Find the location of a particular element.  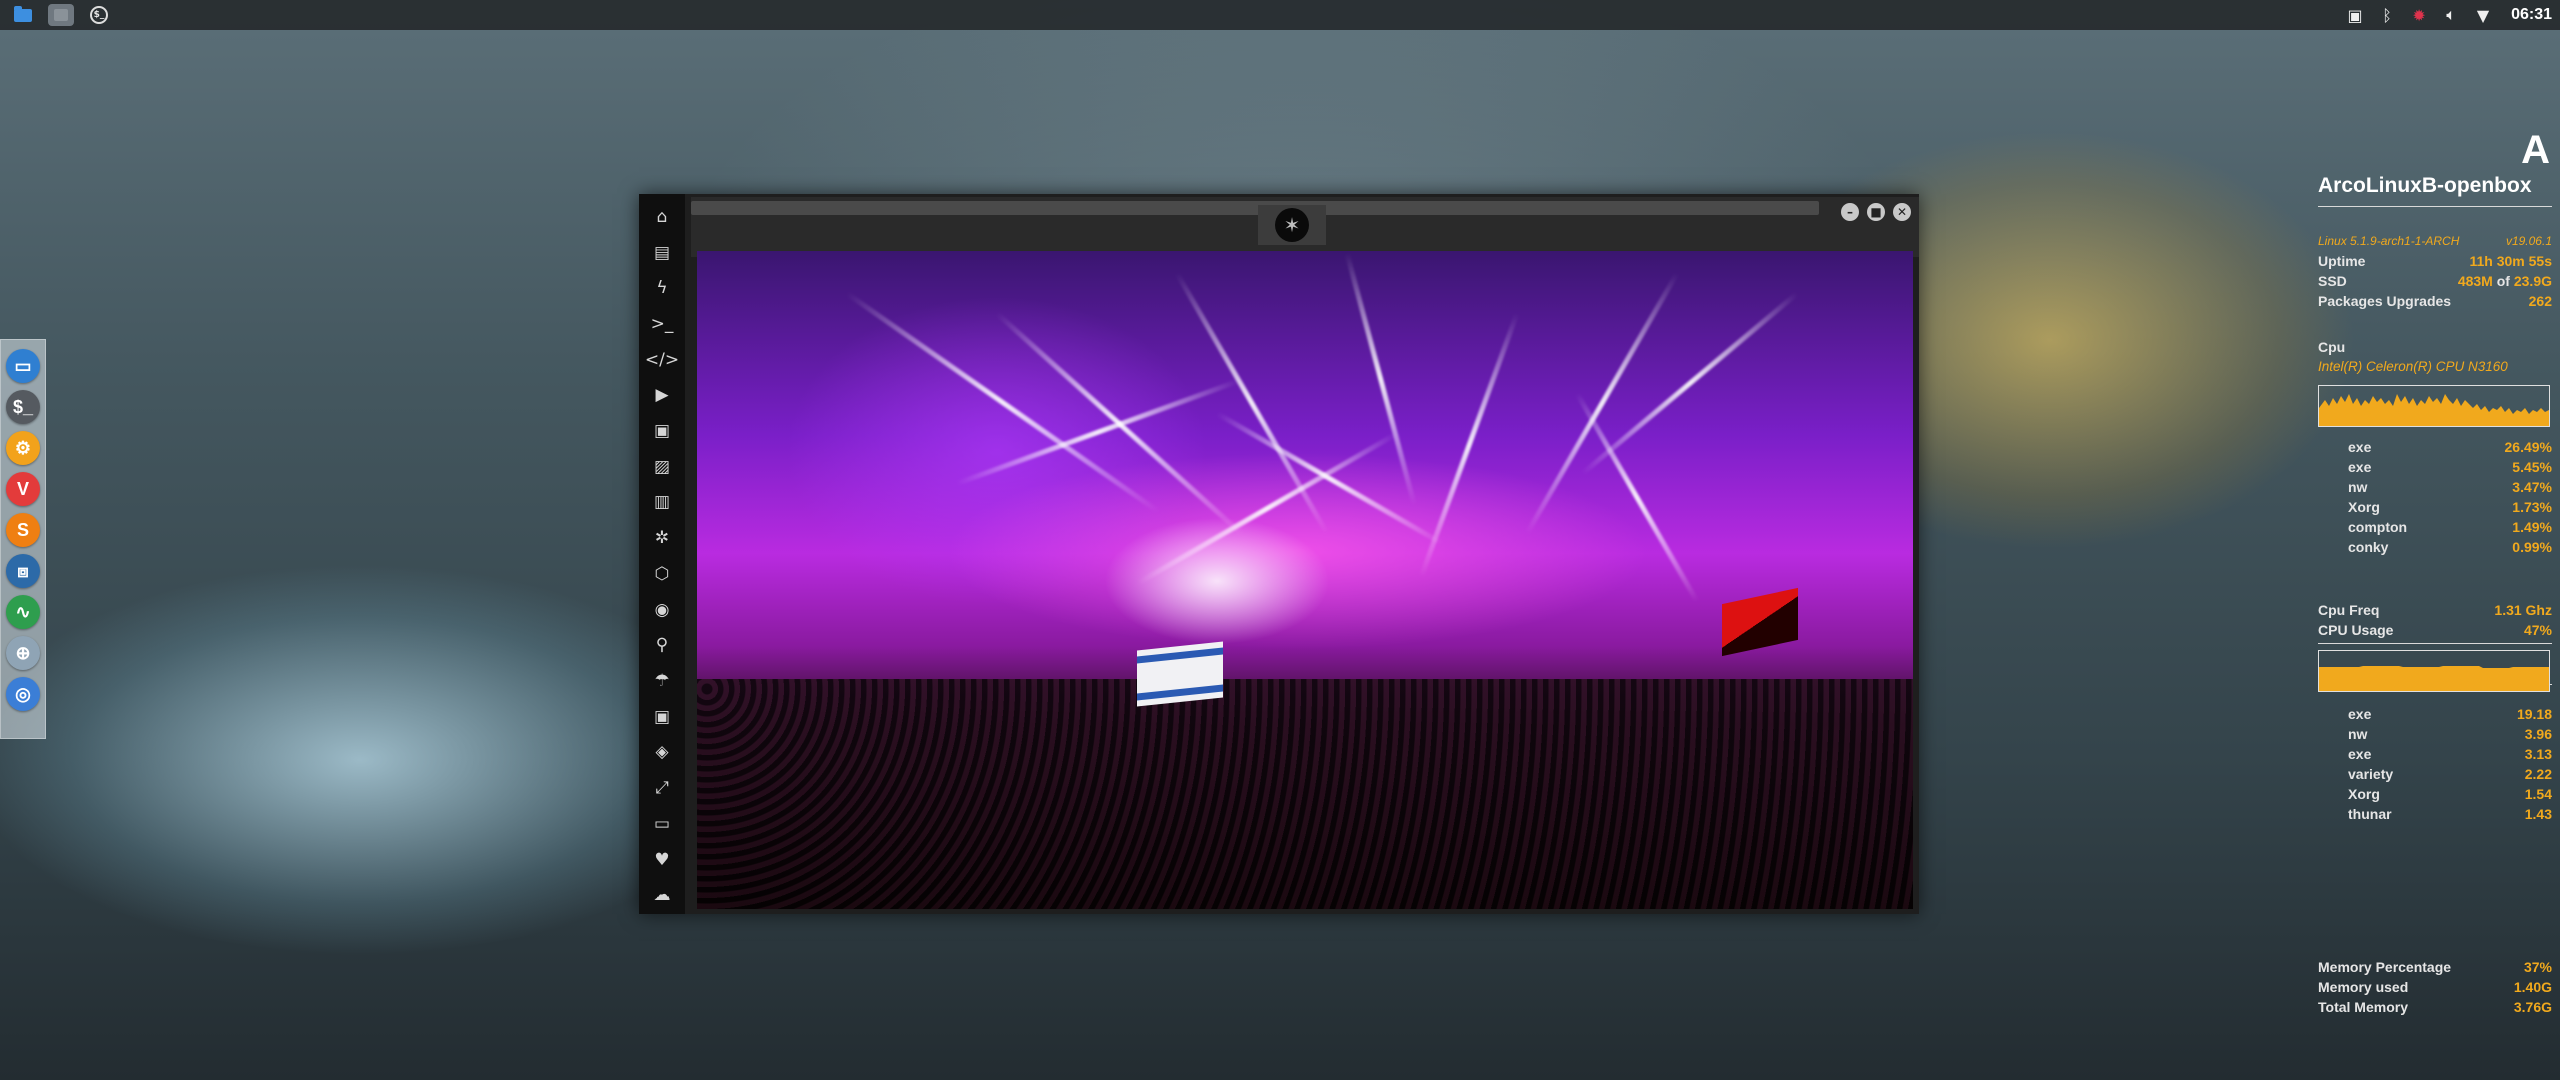

screenshot-icon: ▣ is located at coordinates (2355, 15).